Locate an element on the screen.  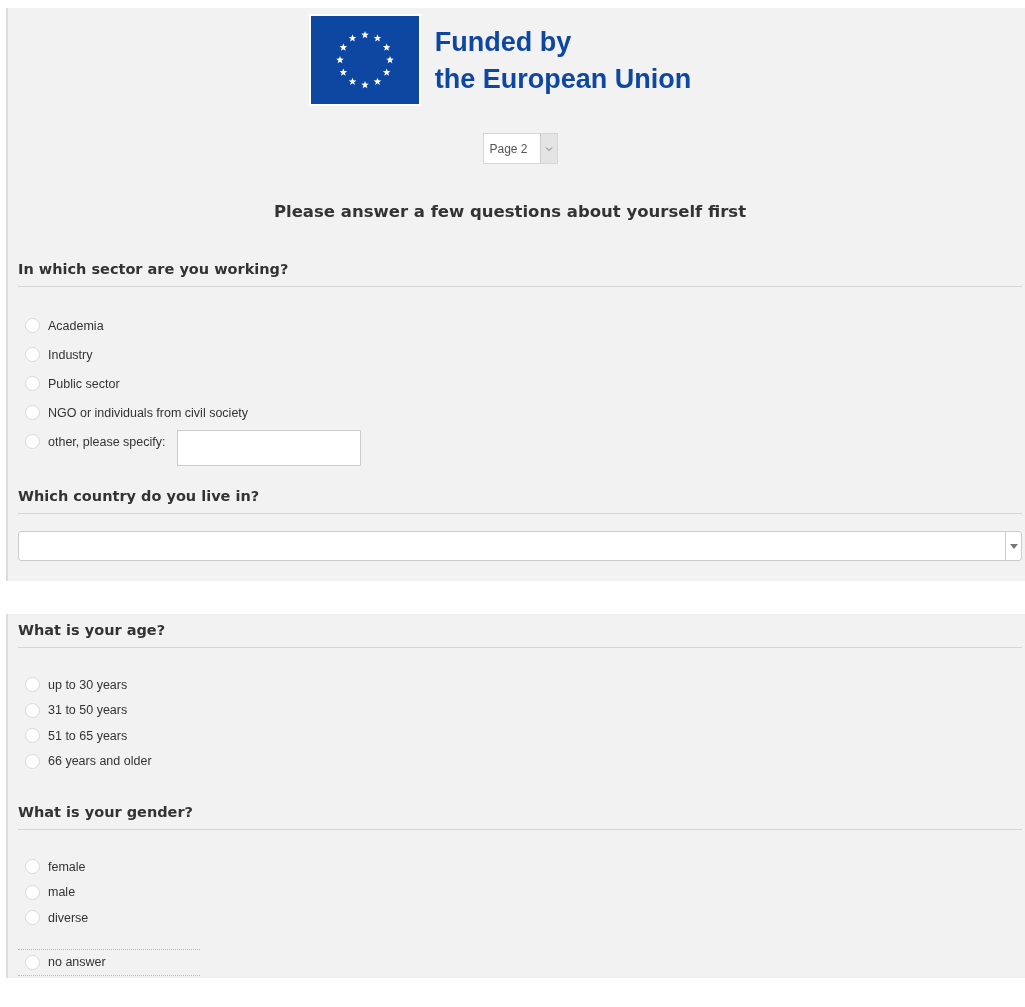
caret-down-icon is located at coordinates (1013, 546).